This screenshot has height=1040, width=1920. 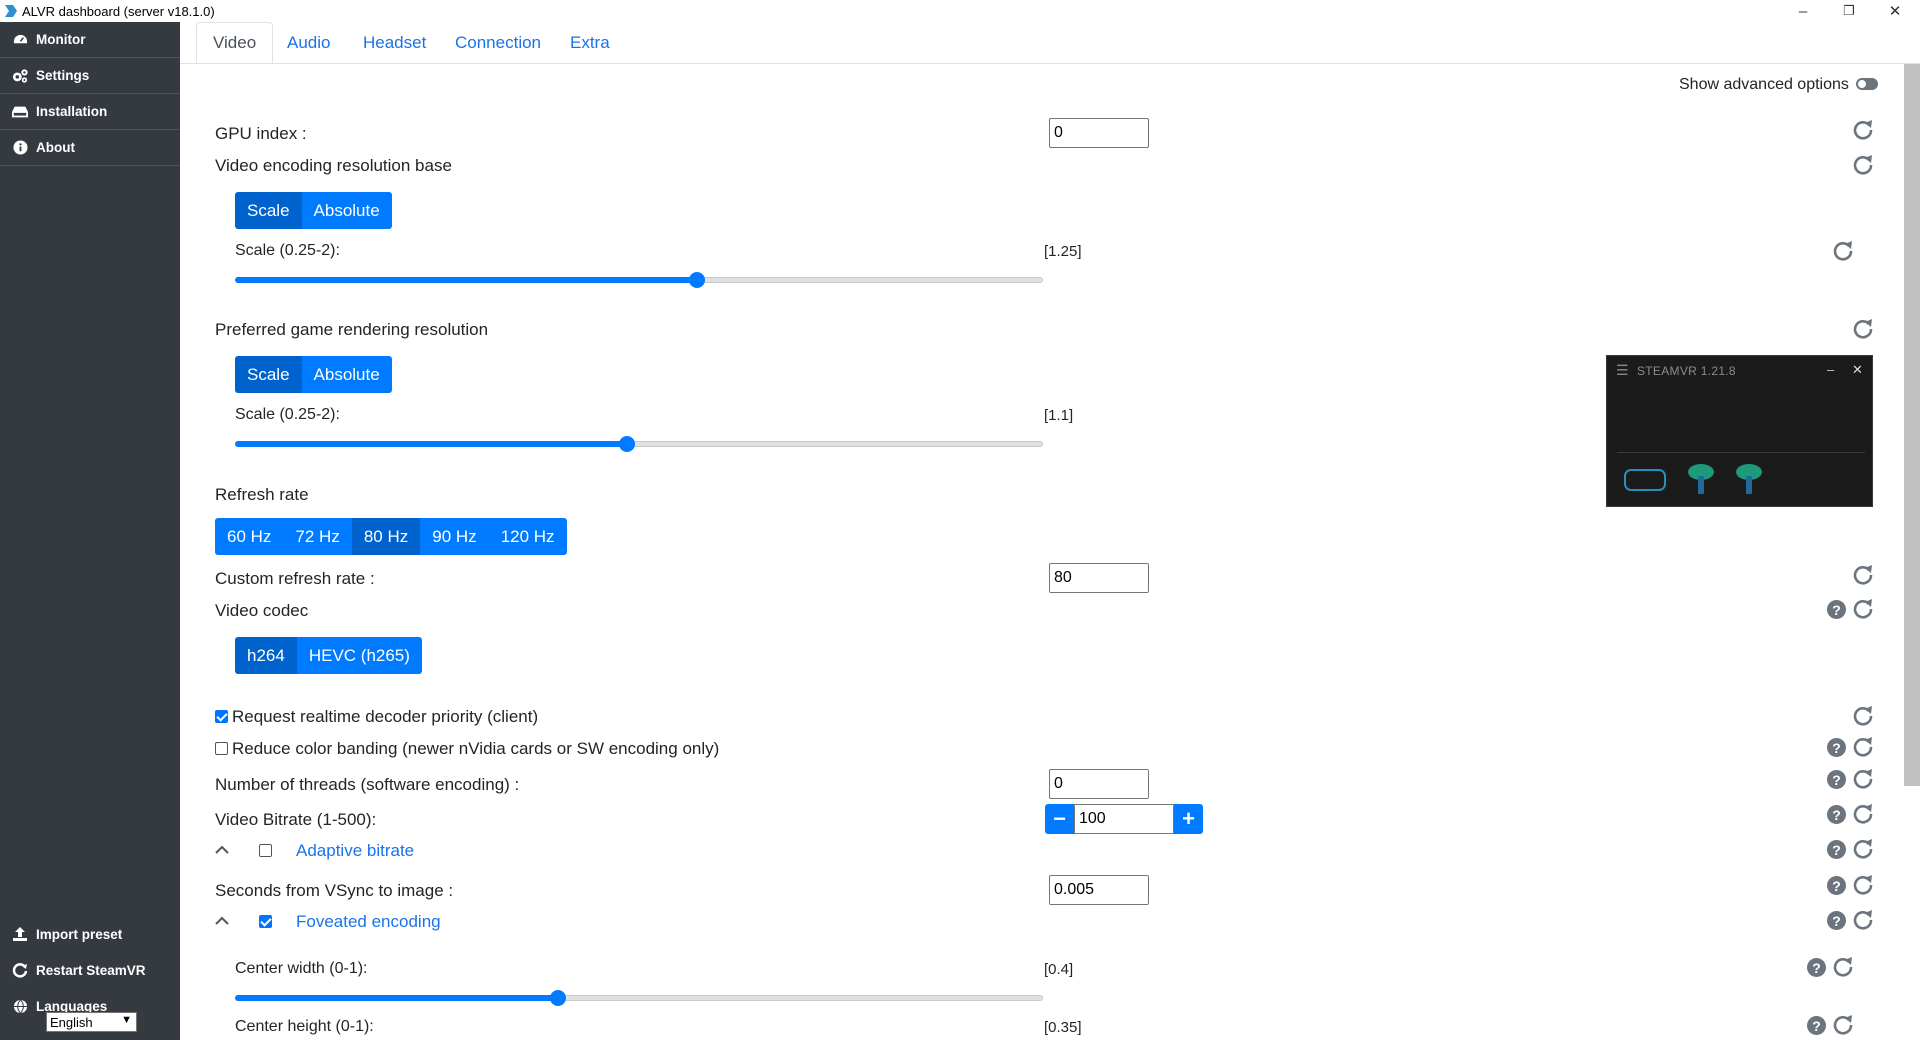 What do you see at coordinates (1099, 784) in the screenshot?
I see `threads-input` at bounding box center [1099, 784].